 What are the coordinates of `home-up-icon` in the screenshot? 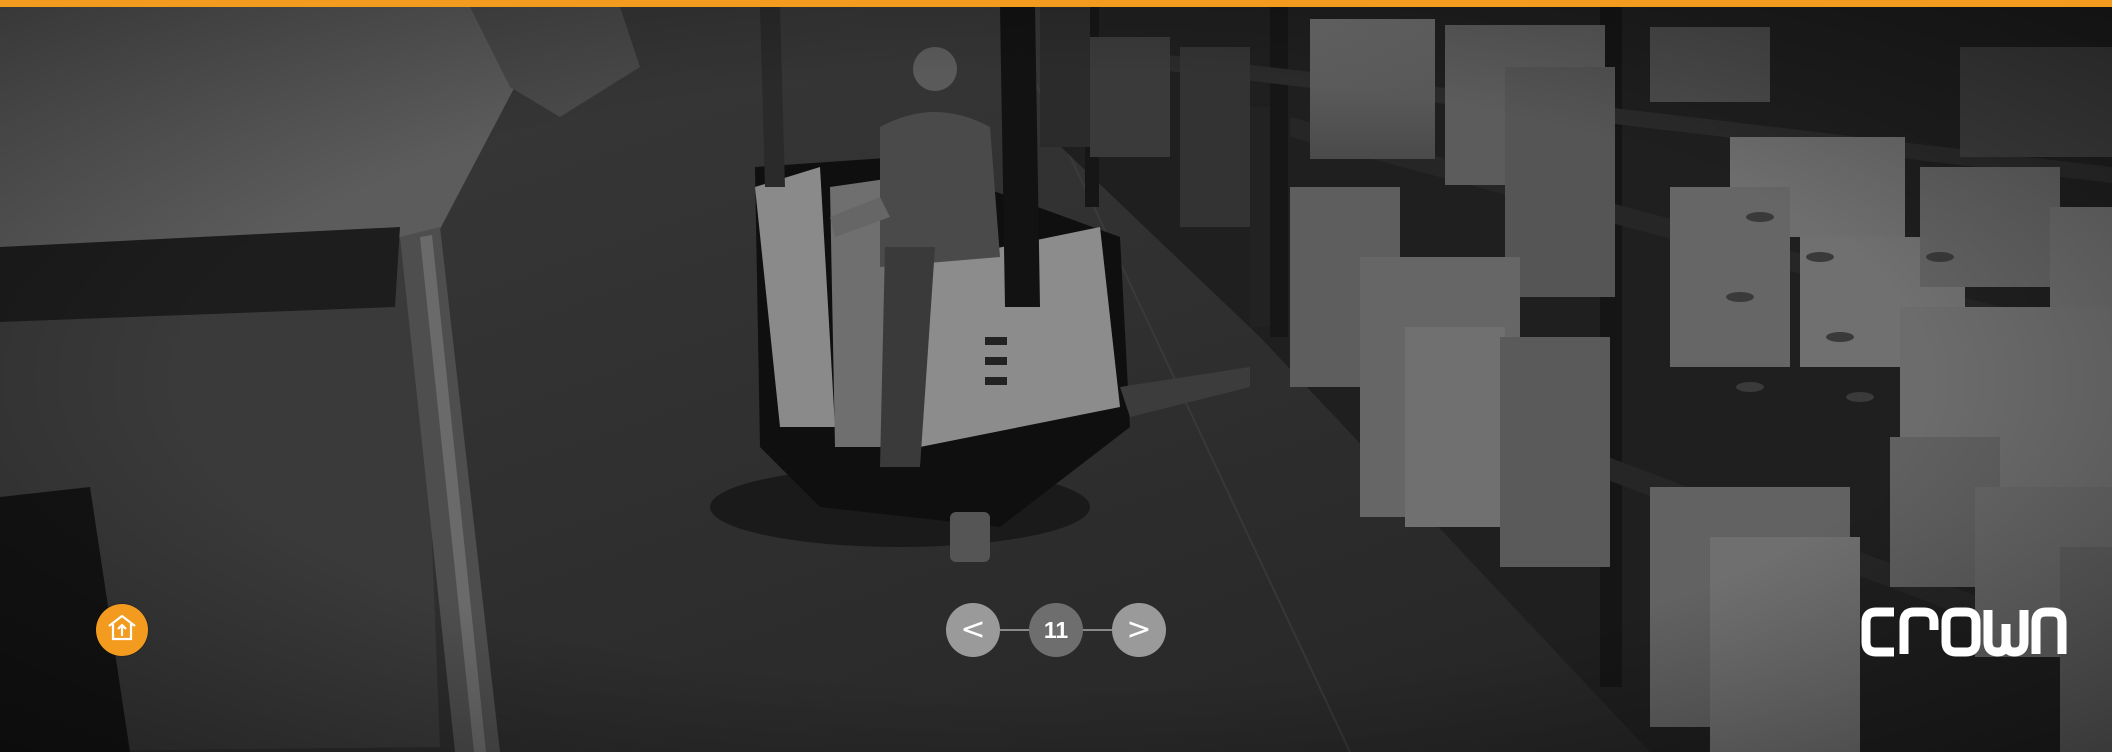 It's located at (122, 630).